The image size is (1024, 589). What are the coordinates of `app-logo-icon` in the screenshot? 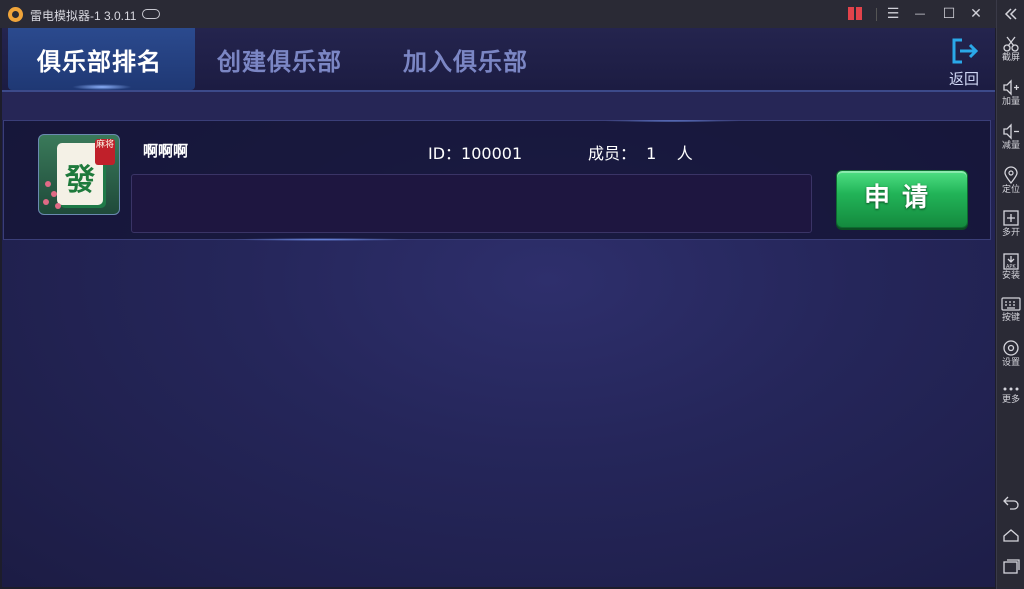 It's located at (15, 14).